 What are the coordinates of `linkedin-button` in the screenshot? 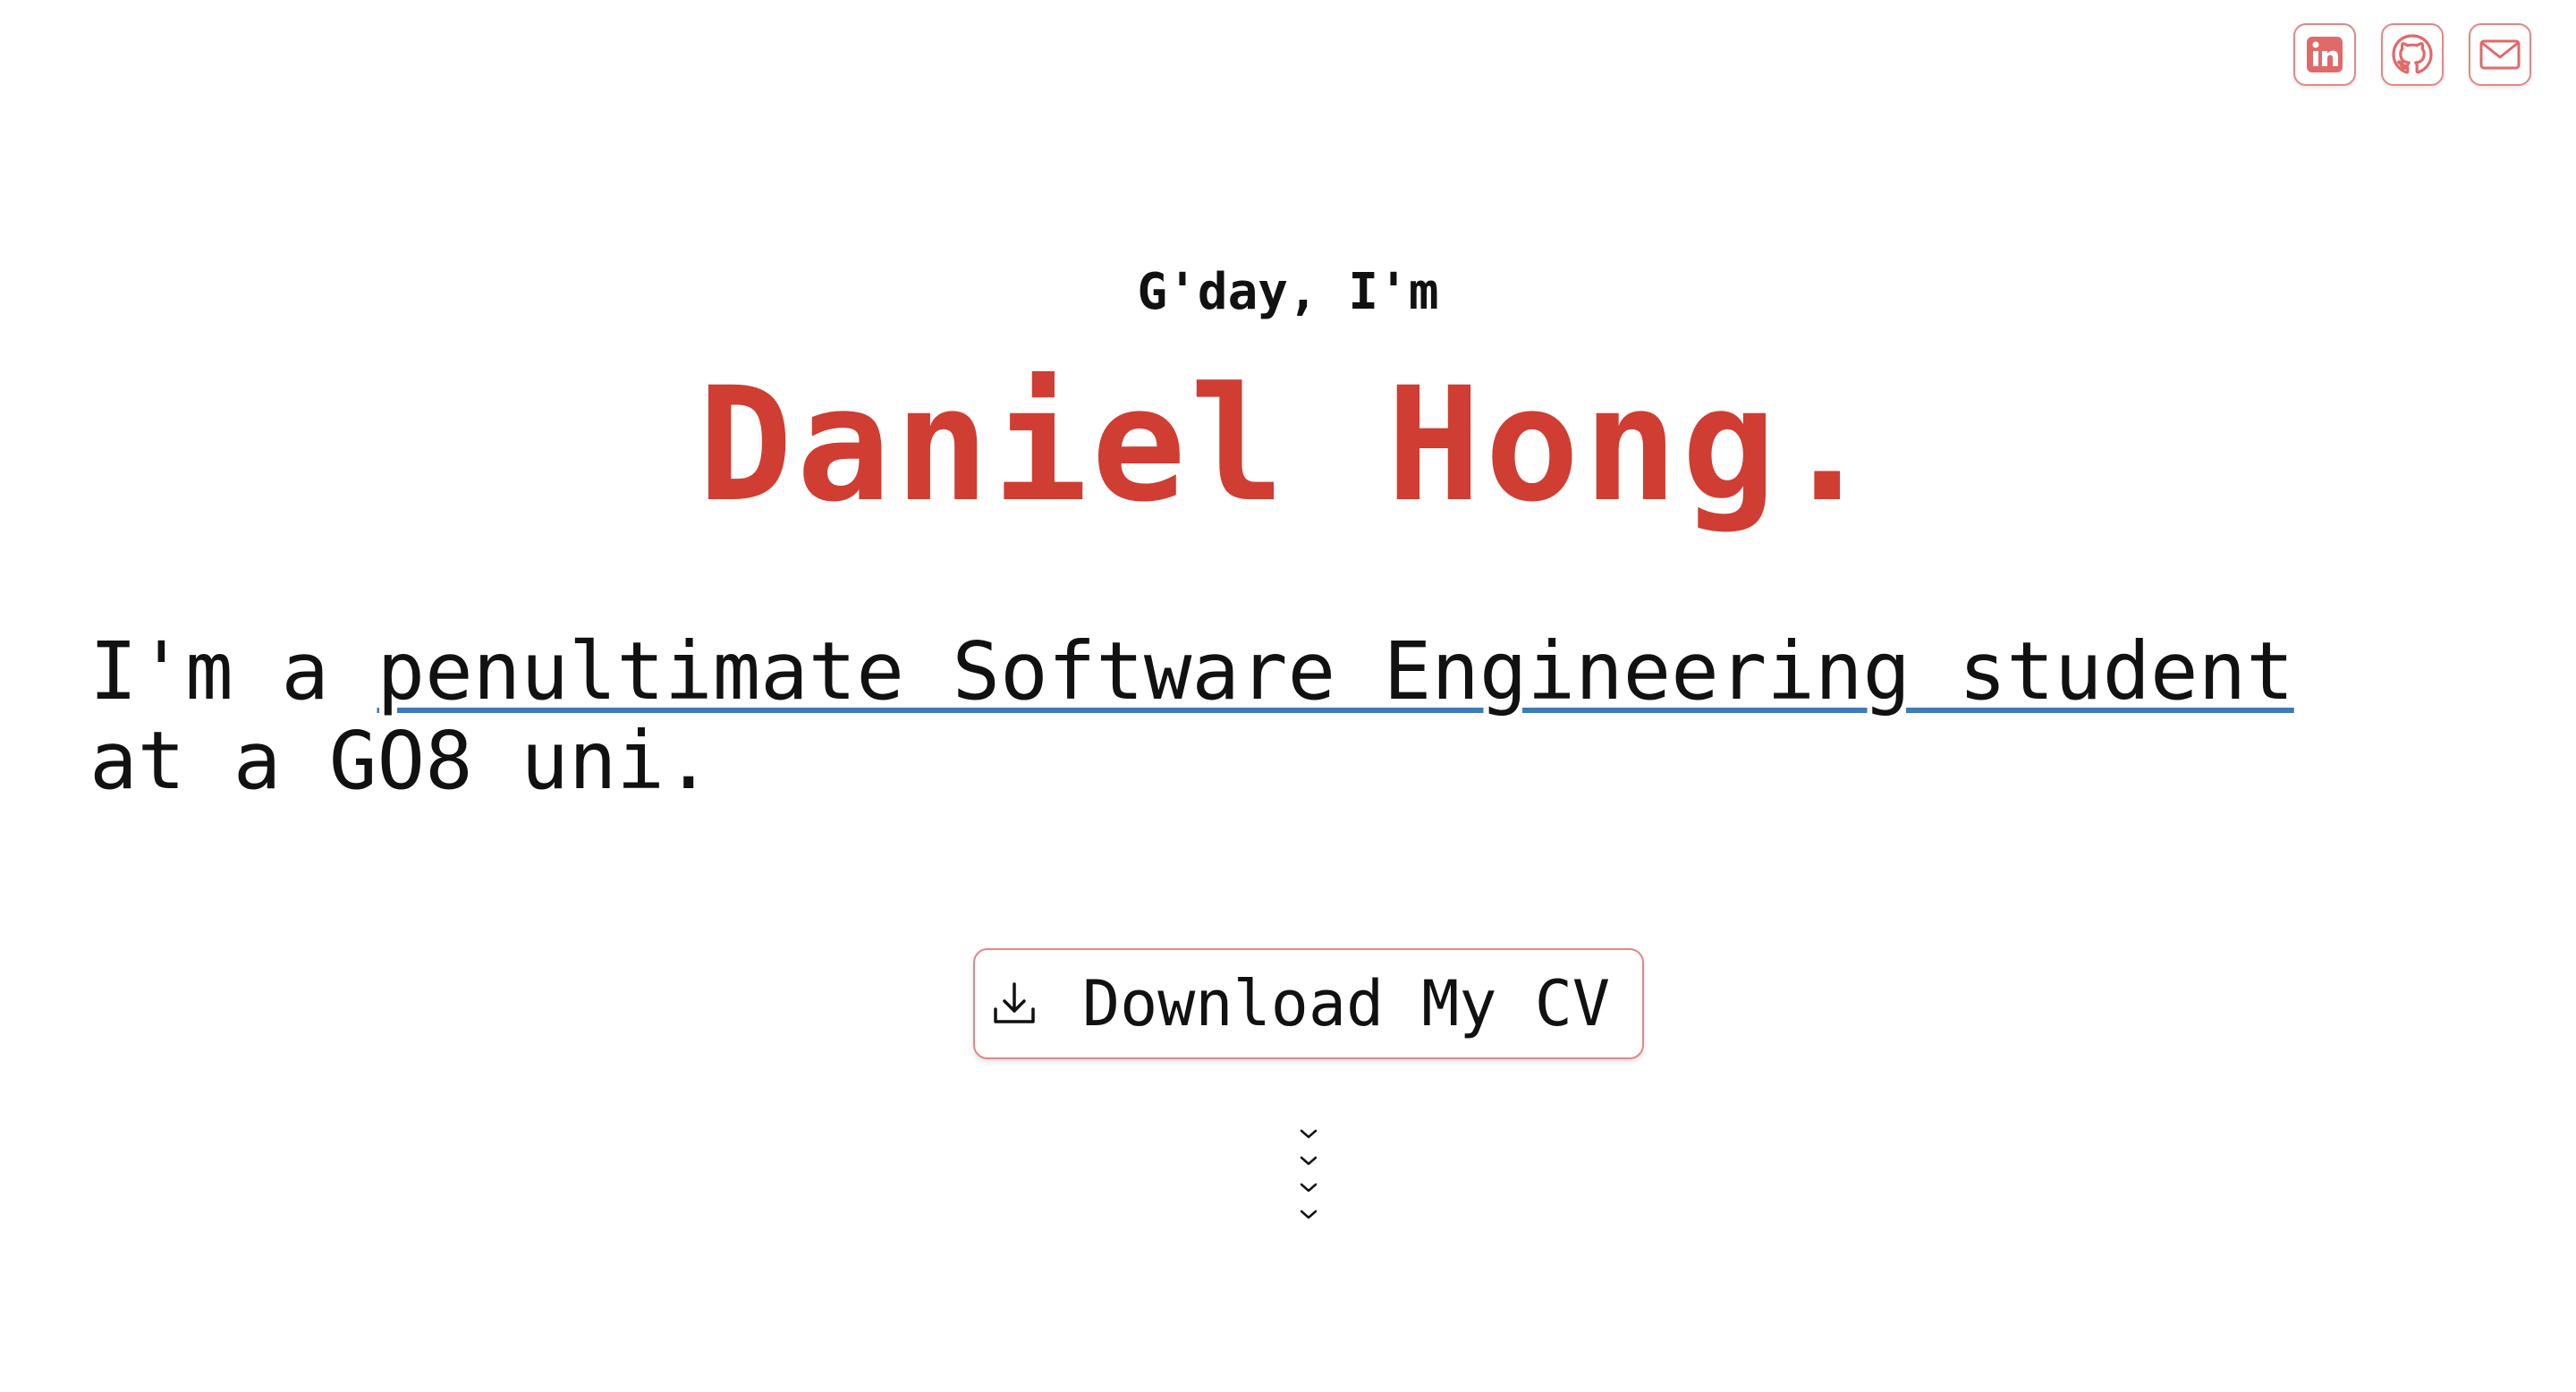 It's located at (2324, 54).